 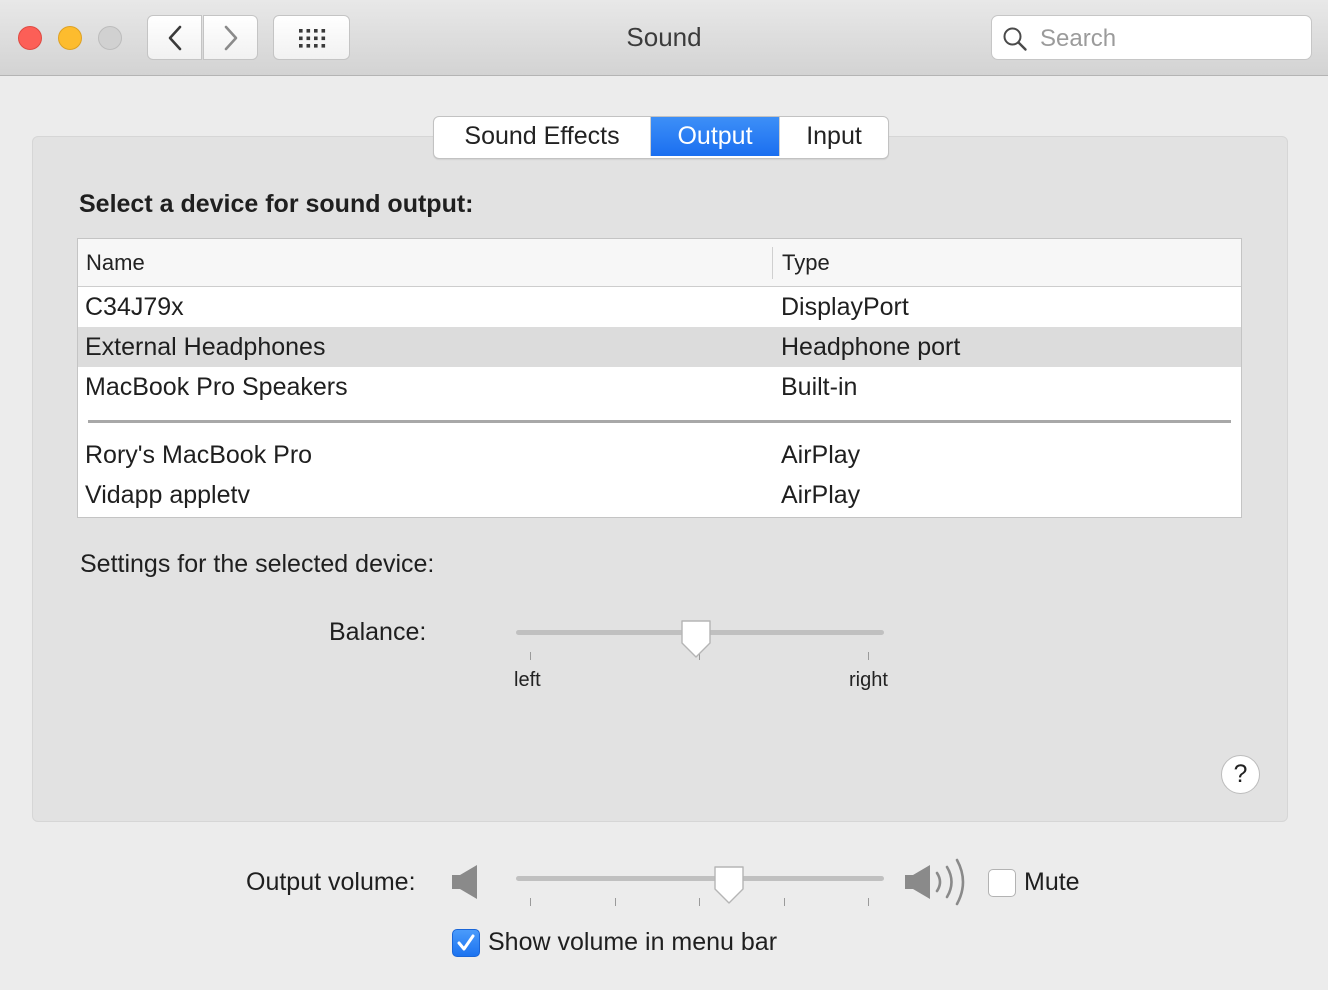 I want to click on balance-left-label: left, so click(x=527, y=680).